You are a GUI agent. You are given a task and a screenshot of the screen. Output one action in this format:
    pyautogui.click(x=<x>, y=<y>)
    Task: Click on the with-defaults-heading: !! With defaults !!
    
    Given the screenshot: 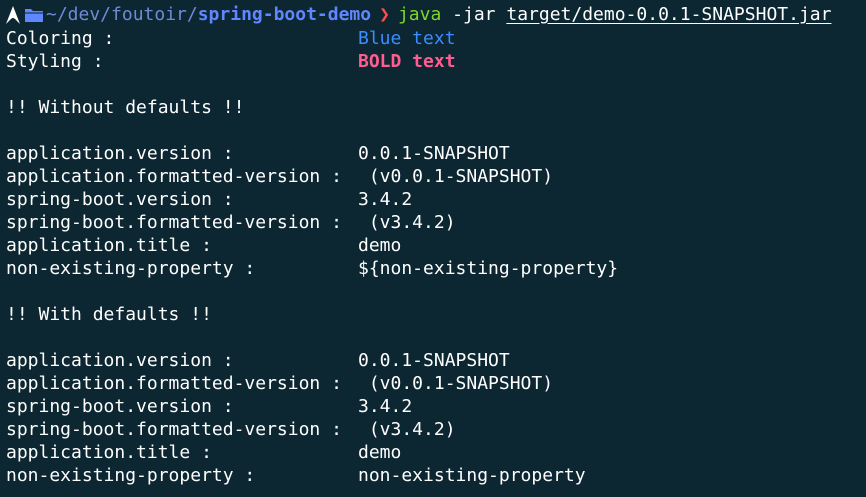 What is the action you would take?
    pyautogui.click(x=109, y=314)
    